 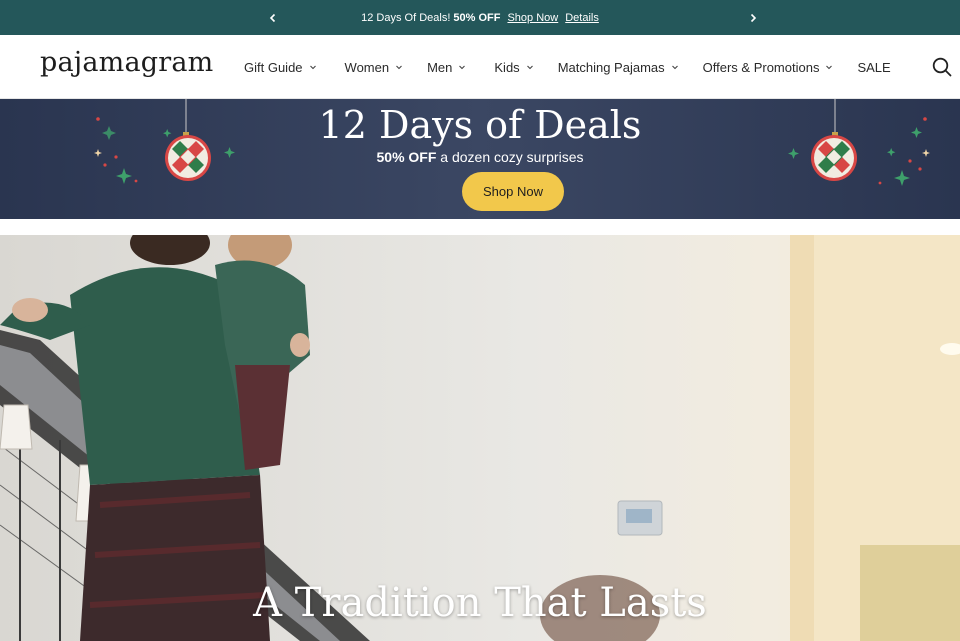 I want to click on chevron-right-icon, so click(x=753, y=17).